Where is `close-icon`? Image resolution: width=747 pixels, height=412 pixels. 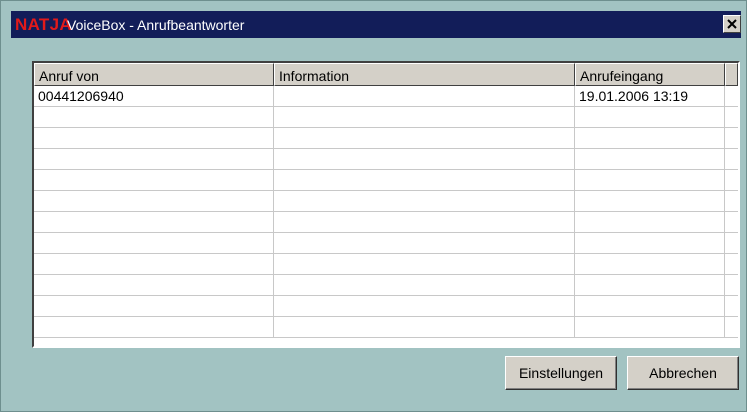 close-icon is located at coordinates (732, 24).